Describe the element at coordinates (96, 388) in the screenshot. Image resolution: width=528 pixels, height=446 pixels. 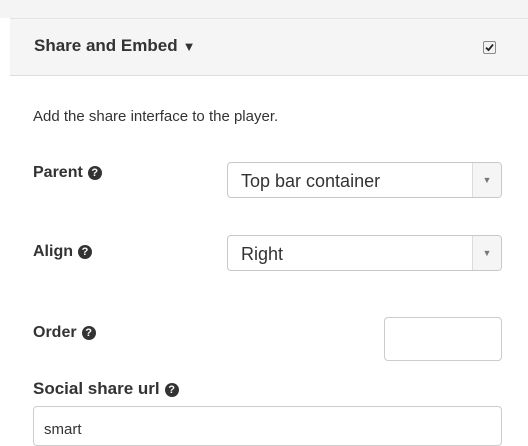
I see `social-share-url-label-text: Social share url` at that location.